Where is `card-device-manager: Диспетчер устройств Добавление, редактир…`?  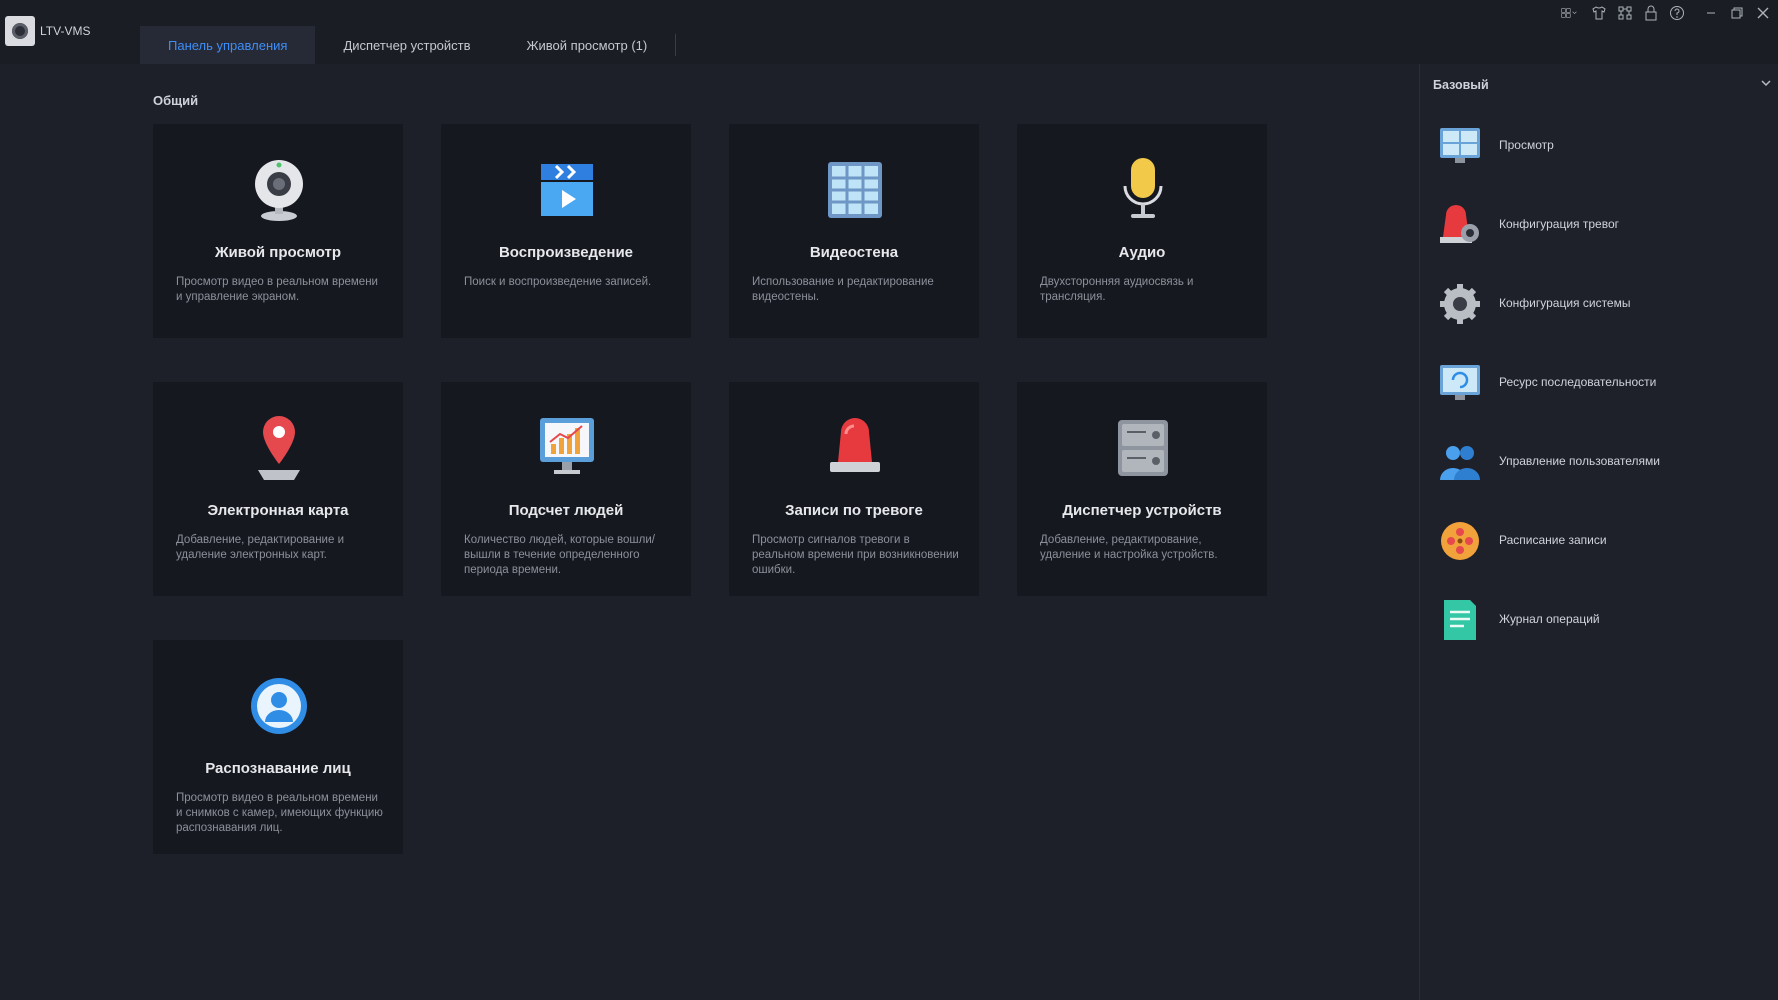 card-device-manager: Диспетчер устройств Добавление, редактир… is located at coordinates (1142, 489).